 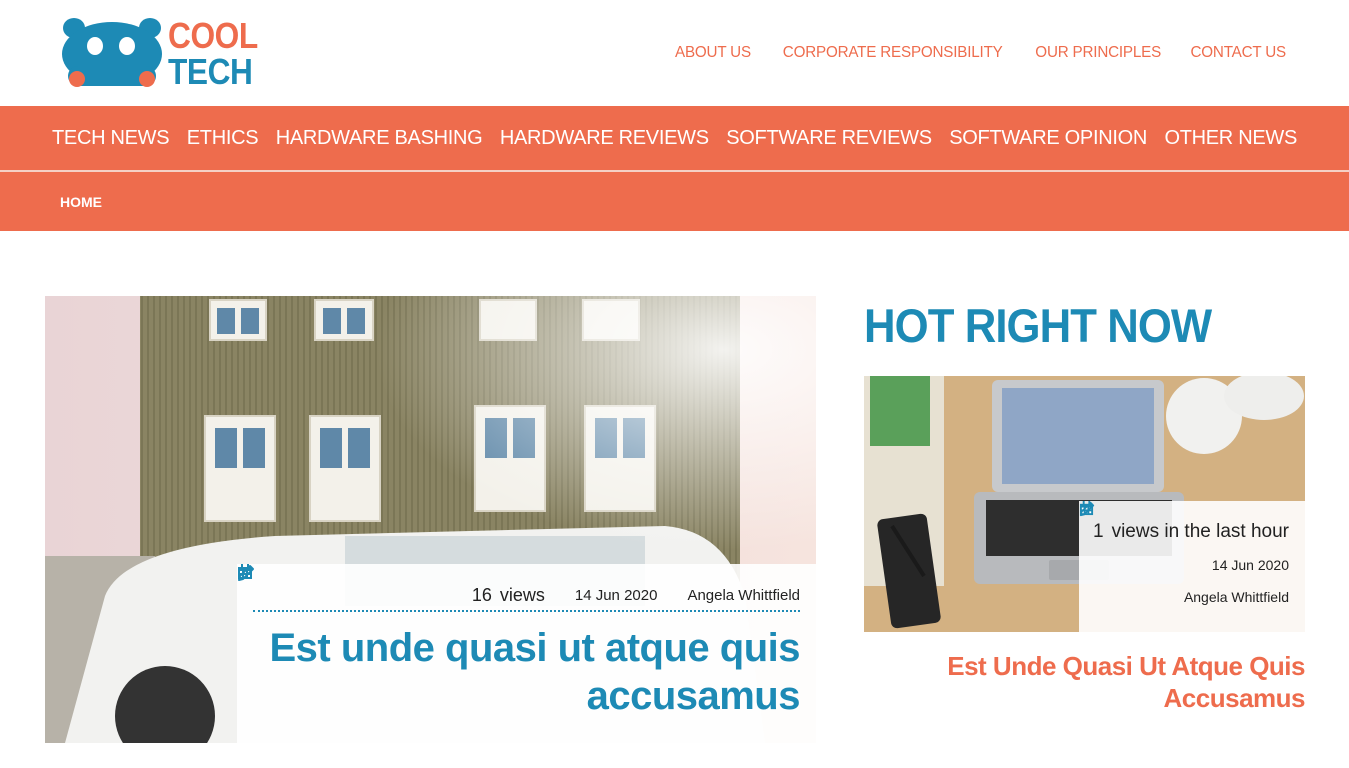 What do you see at coordinates (111, 138) in the screenshot?
I see `nav-tech-news: TECH NEWS` at bounding box center [111, 138].